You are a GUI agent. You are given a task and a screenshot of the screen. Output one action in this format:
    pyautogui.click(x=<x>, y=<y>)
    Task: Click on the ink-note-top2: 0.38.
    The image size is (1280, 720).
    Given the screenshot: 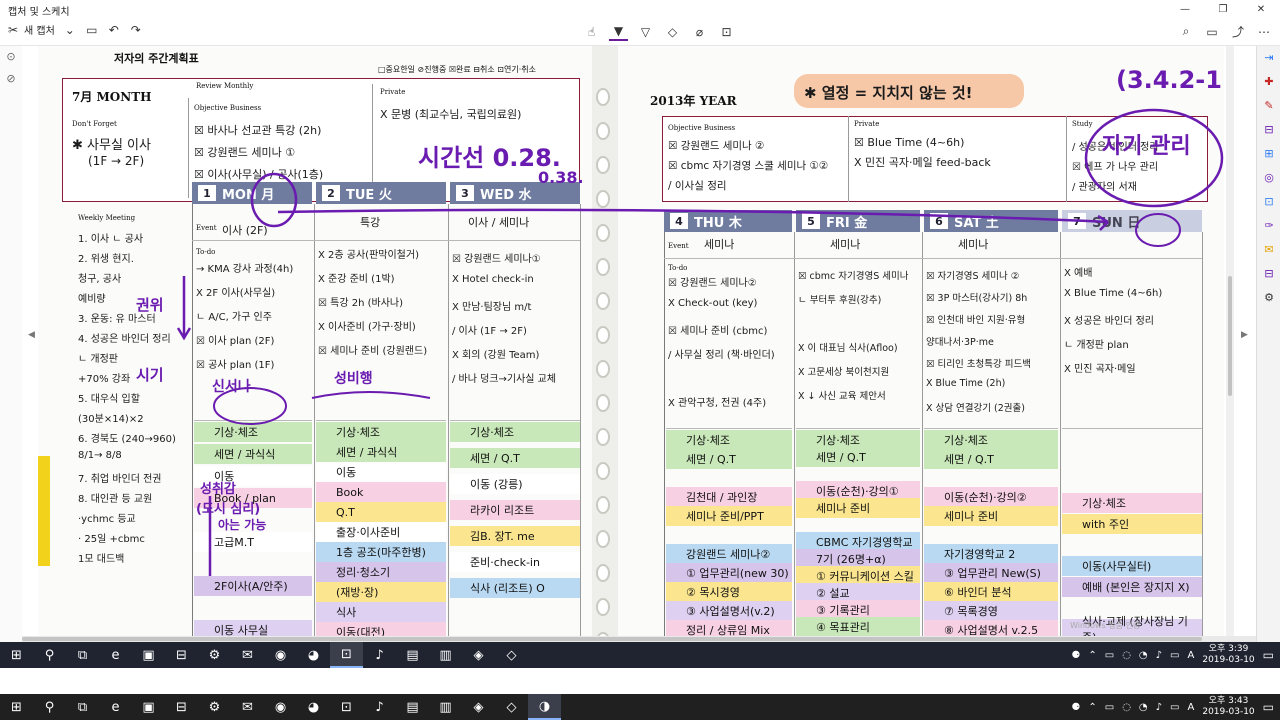 What is the action you would take?
    pyautogui.click(x=561, y=177)
    